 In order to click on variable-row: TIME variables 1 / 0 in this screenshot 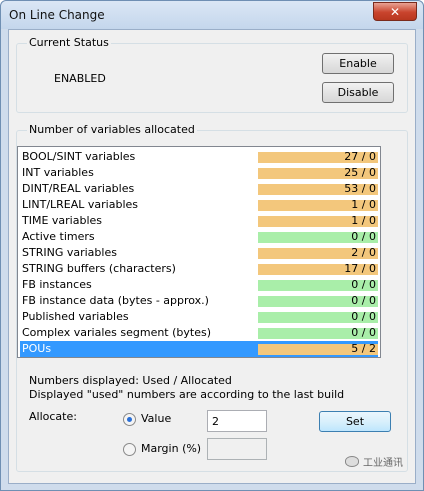, I will do `click(199, 221)`.